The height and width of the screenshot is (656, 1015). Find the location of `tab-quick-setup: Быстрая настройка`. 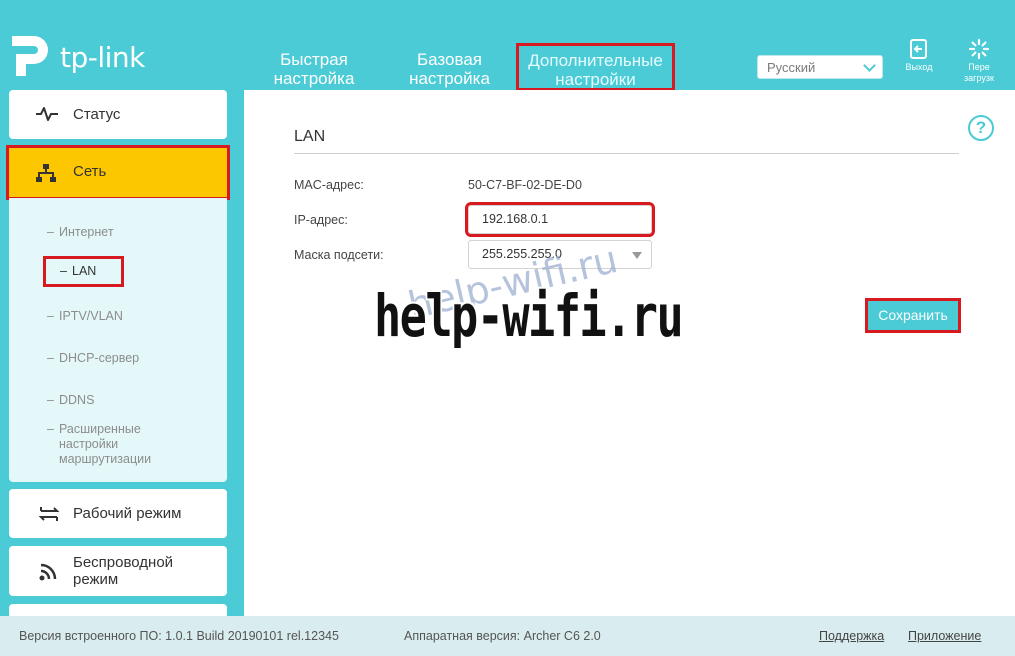

tab-quick-setup: Быстрая настройка is located at coordinates (314, 69).